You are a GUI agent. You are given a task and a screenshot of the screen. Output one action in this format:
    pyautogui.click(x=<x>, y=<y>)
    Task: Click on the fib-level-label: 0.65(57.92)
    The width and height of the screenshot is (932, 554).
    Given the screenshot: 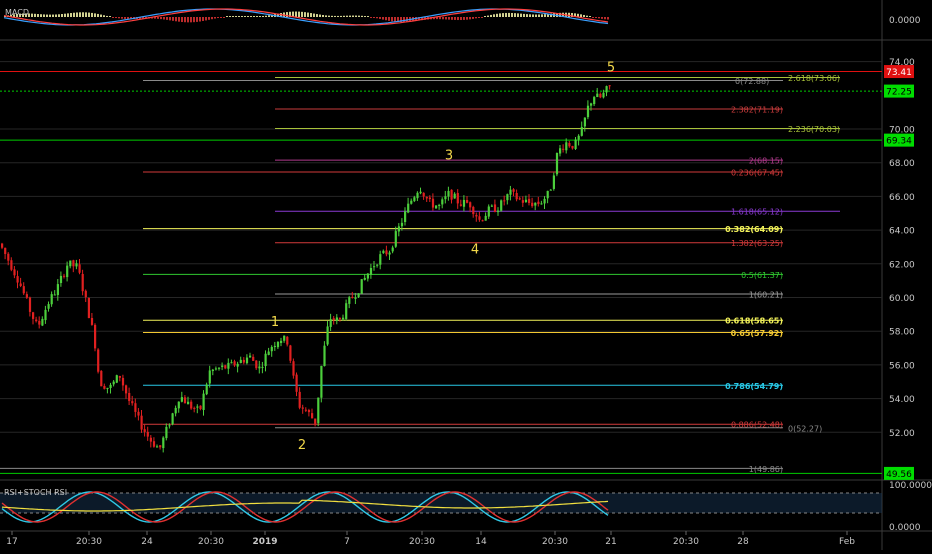 What is the action you would take?
    pyautogui.click(x=757, y=333)
    